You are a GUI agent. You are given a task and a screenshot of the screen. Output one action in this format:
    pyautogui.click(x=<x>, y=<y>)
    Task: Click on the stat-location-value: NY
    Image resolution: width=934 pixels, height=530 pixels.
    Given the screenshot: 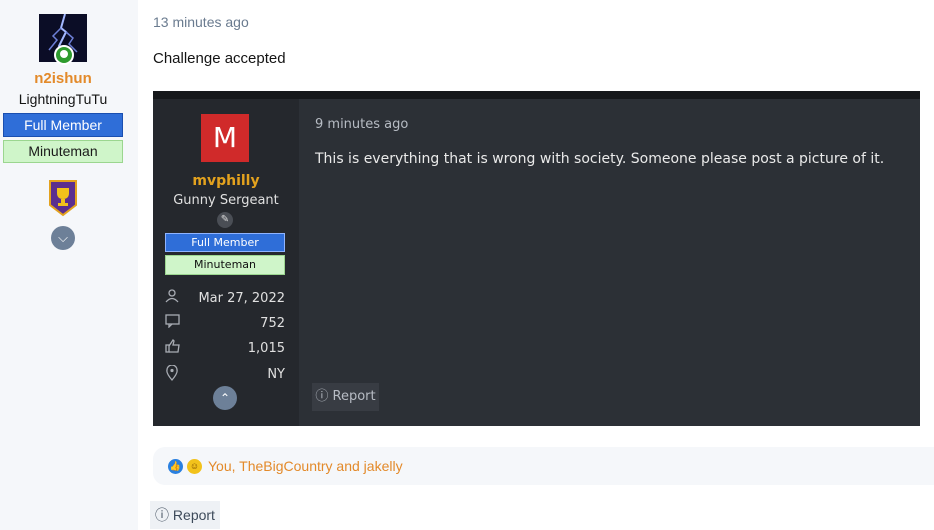 What is the action you would take?
    pyautogui.click(x=276, y=374)
    